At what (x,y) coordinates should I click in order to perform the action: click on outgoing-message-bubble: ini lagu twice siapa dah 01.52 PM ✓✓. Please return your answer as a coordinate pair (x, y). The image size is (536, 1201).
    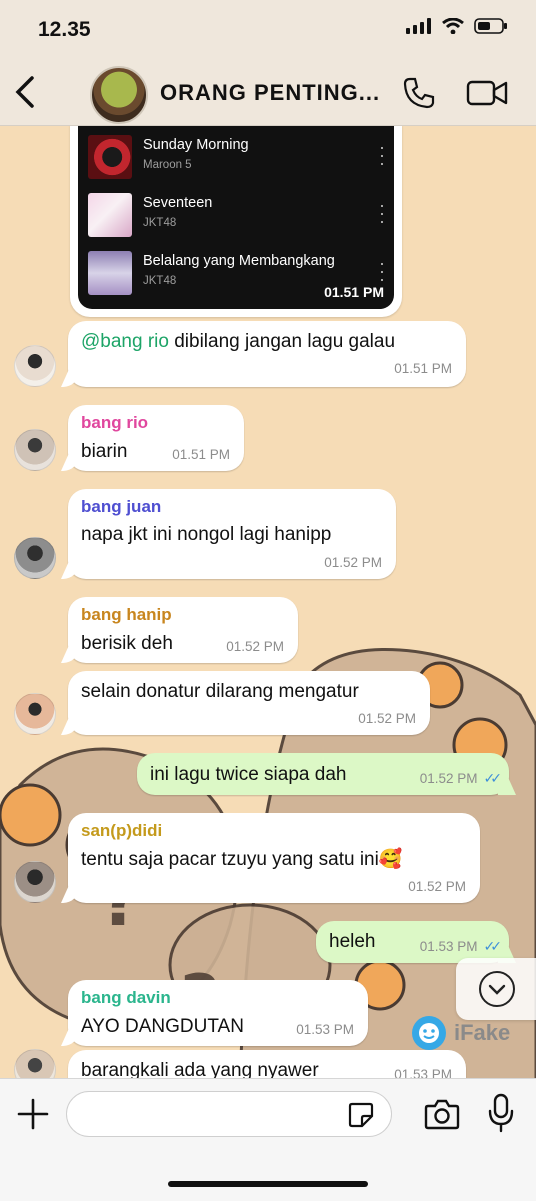
    Looking at the image, I should click on (323, 774).